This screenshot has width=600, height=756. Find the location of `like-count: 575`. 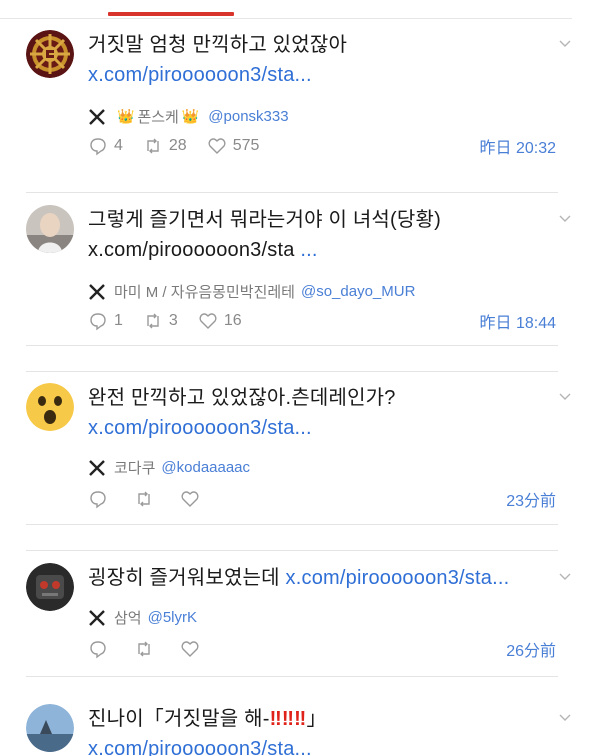

like-count: 575 is located at coordinates (246, 145).